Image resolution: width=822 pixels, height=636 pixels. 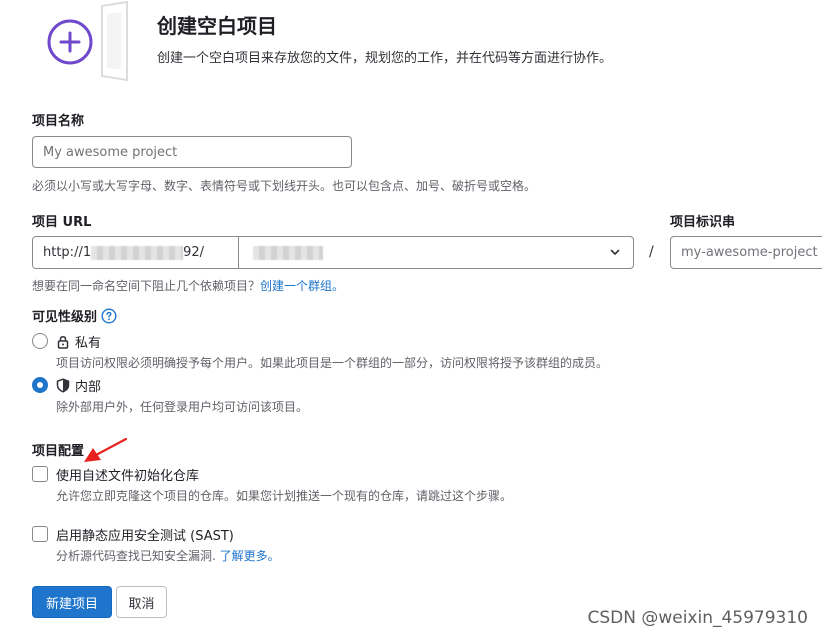 What do you see at coordinates (250, 556) in the screenshot?
I see `learn-more-link: 了解更多。` at bounding box center [250, 556].